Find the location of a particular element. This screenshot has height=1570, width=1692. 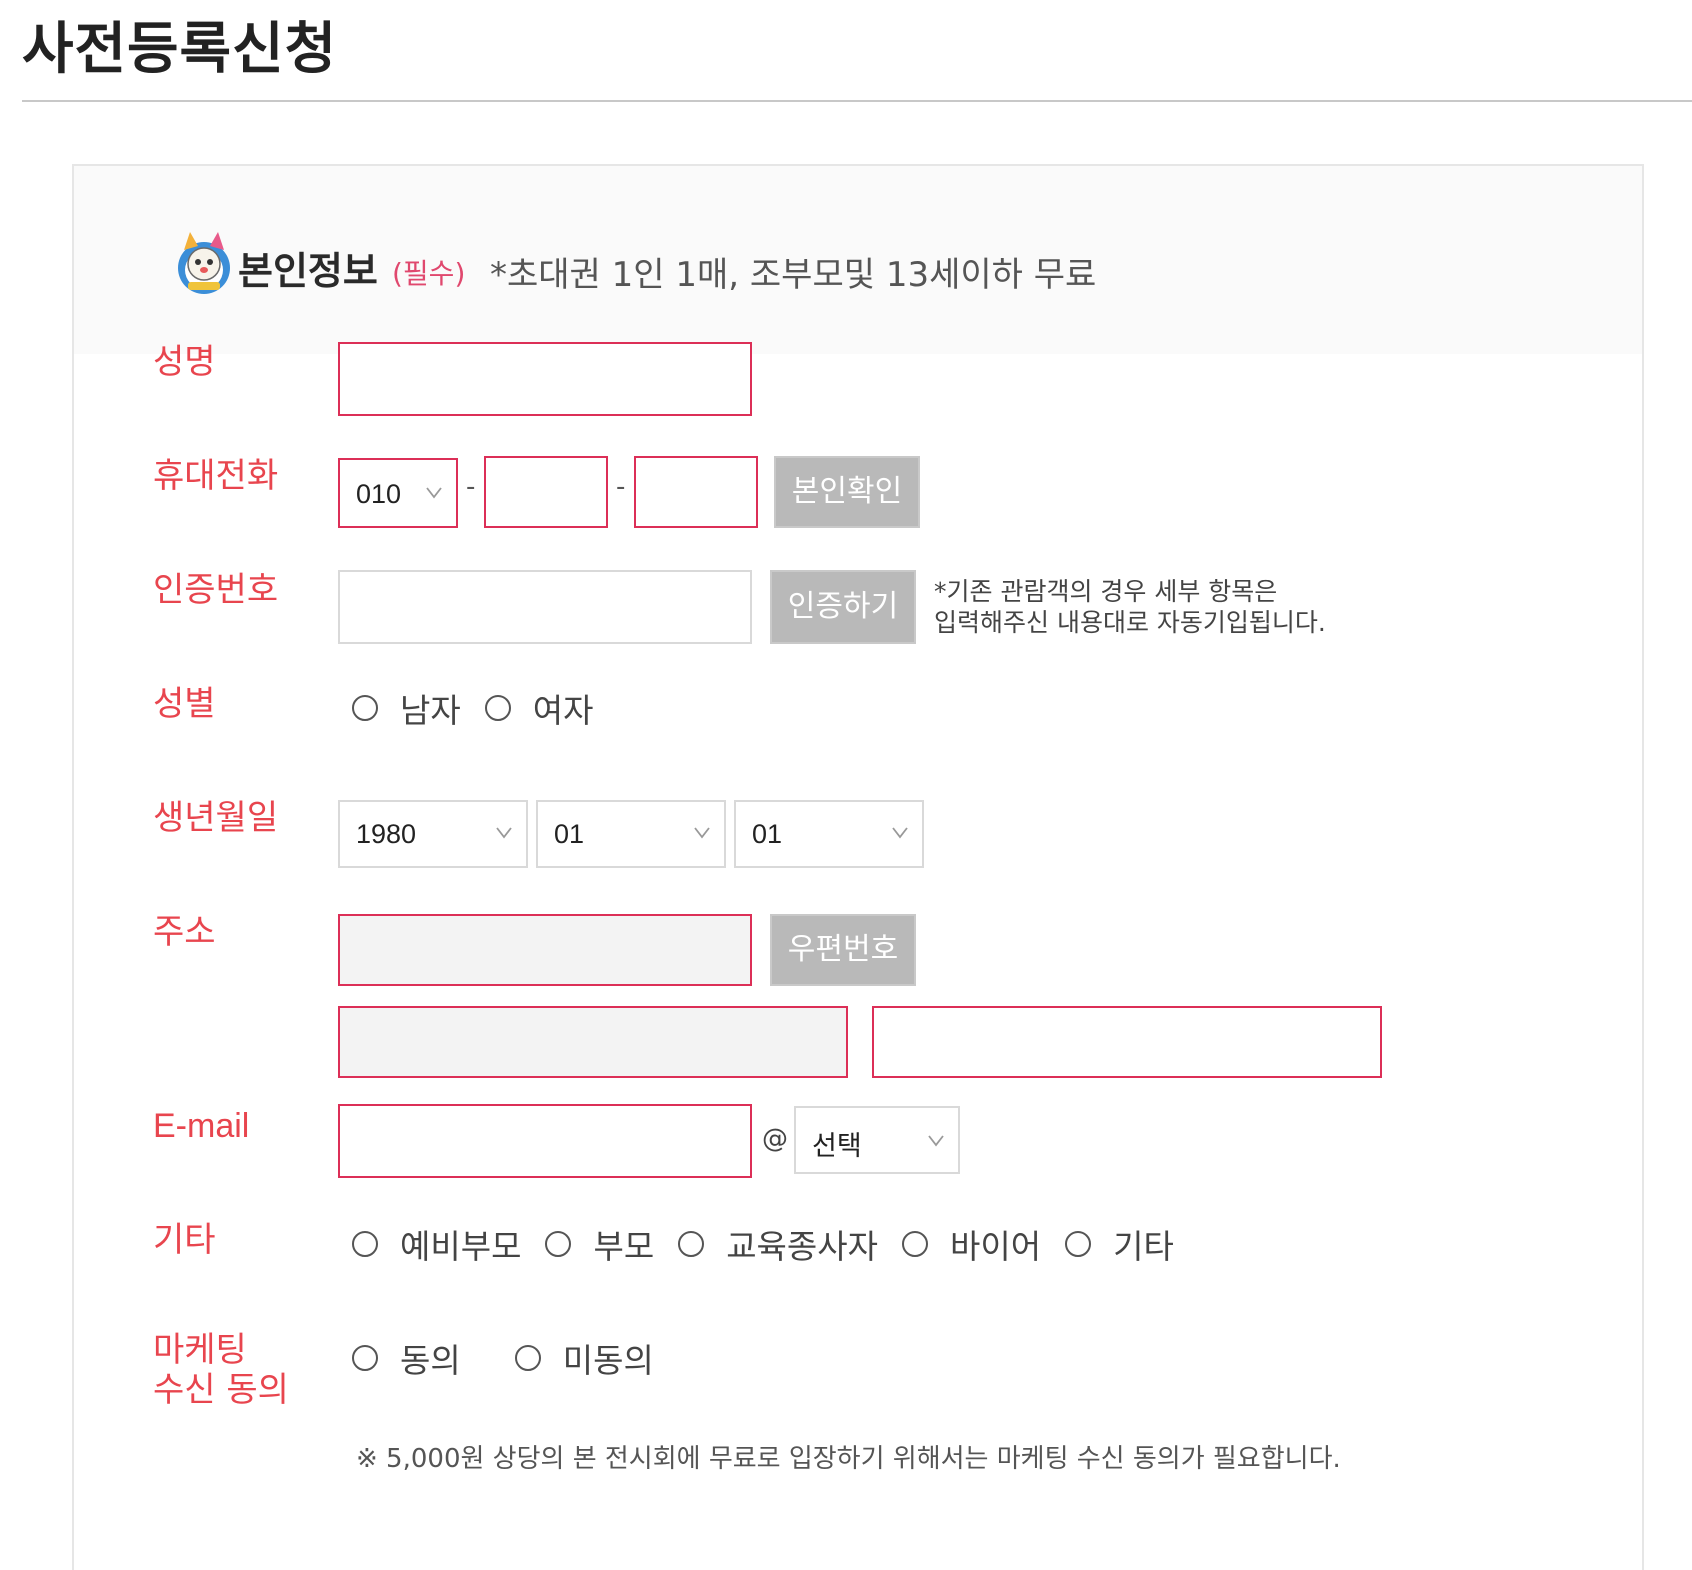

address-detail-input is located at coordinates (1127, 1042).